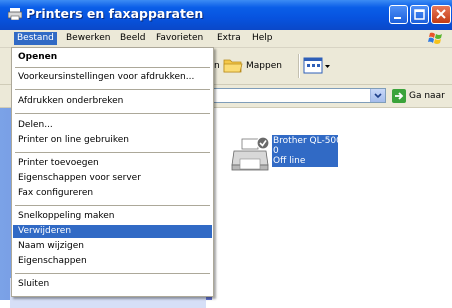 The width and height of the screenshot is (452, 308). I want to click on folders-button: Mappen, so click(258, 66).